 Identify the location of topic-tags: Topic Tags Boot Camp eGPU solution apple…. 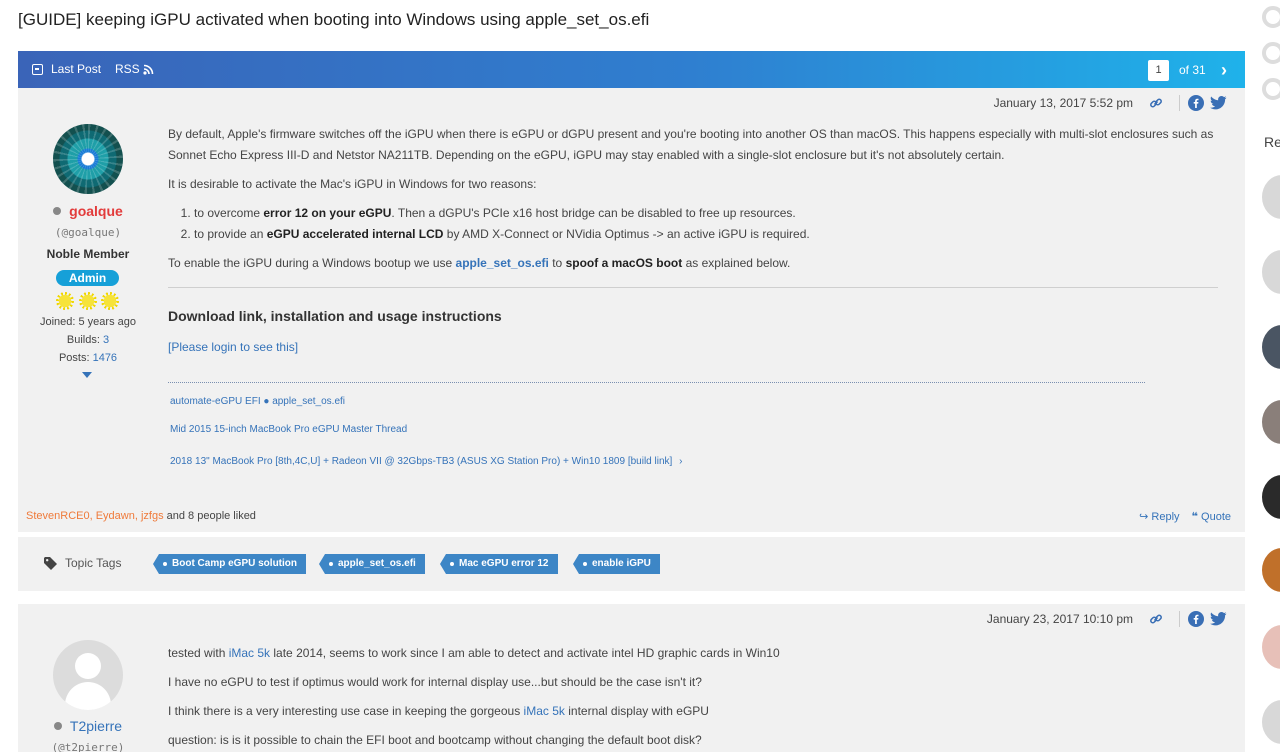
(631, 564).